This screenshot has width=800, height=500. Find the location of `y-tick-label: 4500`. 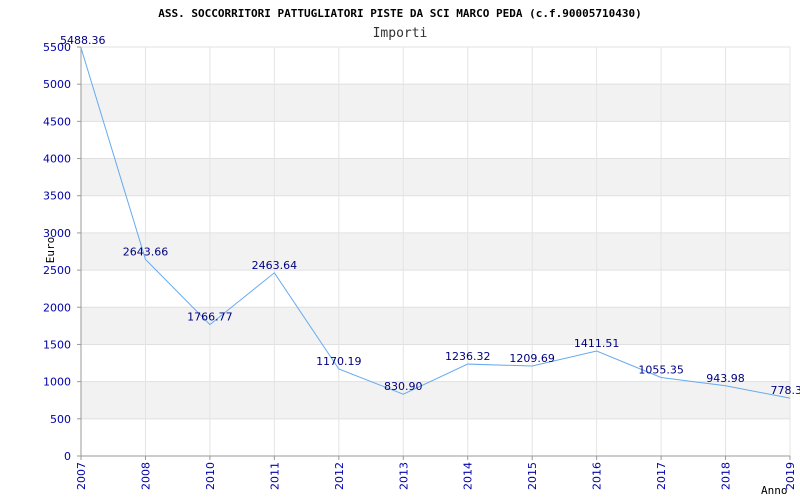

y-tick-label: 4500 is located at coordinates (57, 121).